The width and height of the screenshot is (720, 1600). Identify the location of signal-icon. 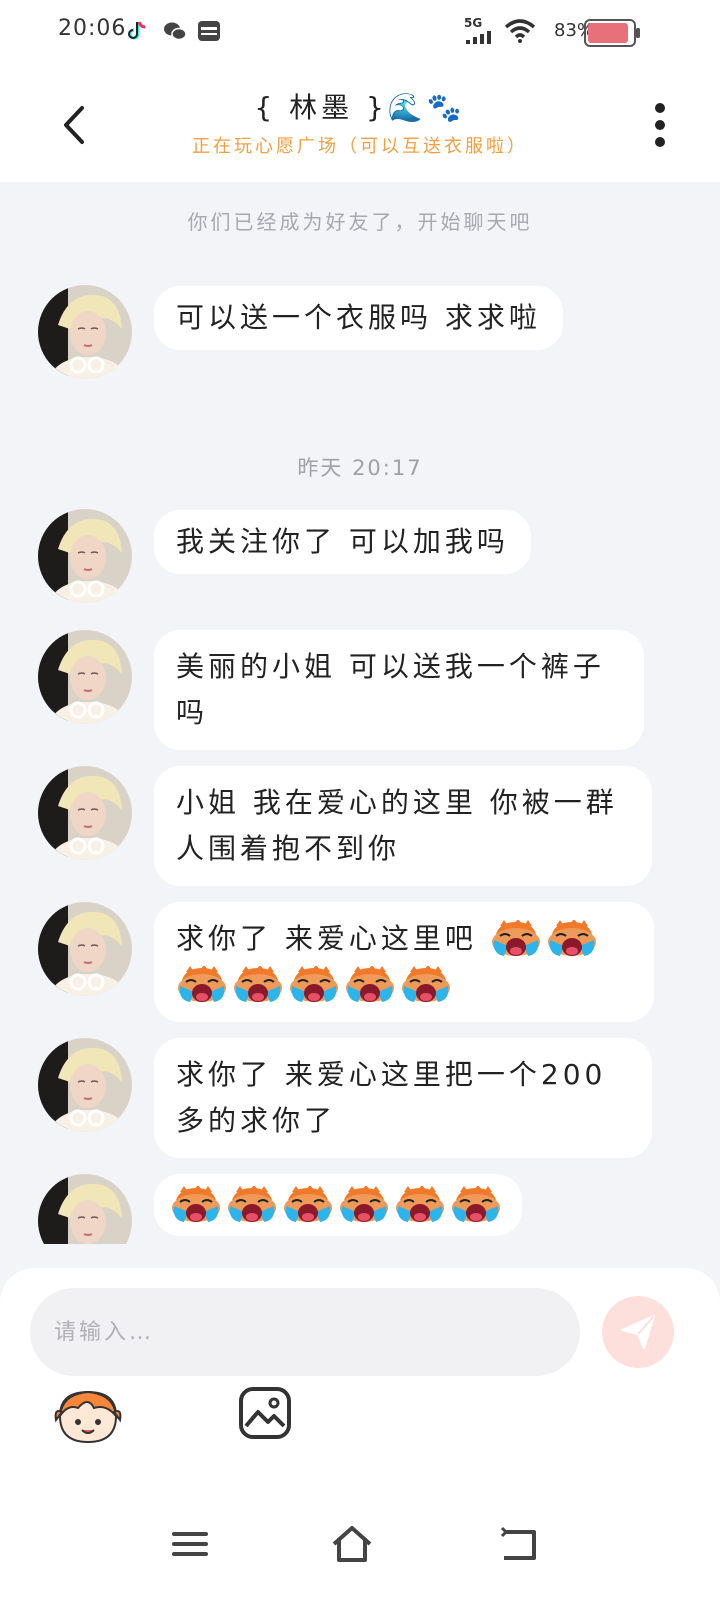
(478, 37).